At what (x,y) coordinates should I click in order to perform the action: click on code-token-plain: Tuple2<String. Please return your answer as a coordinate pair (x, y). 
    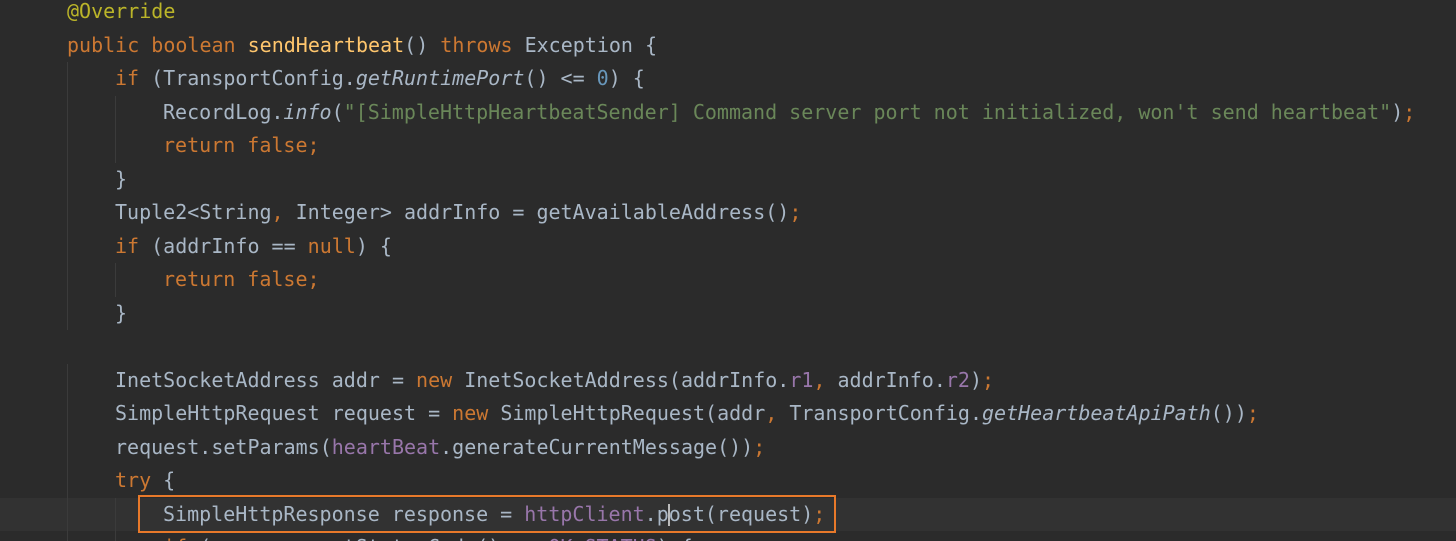
    Looking at the image, I should click on (193, 212).